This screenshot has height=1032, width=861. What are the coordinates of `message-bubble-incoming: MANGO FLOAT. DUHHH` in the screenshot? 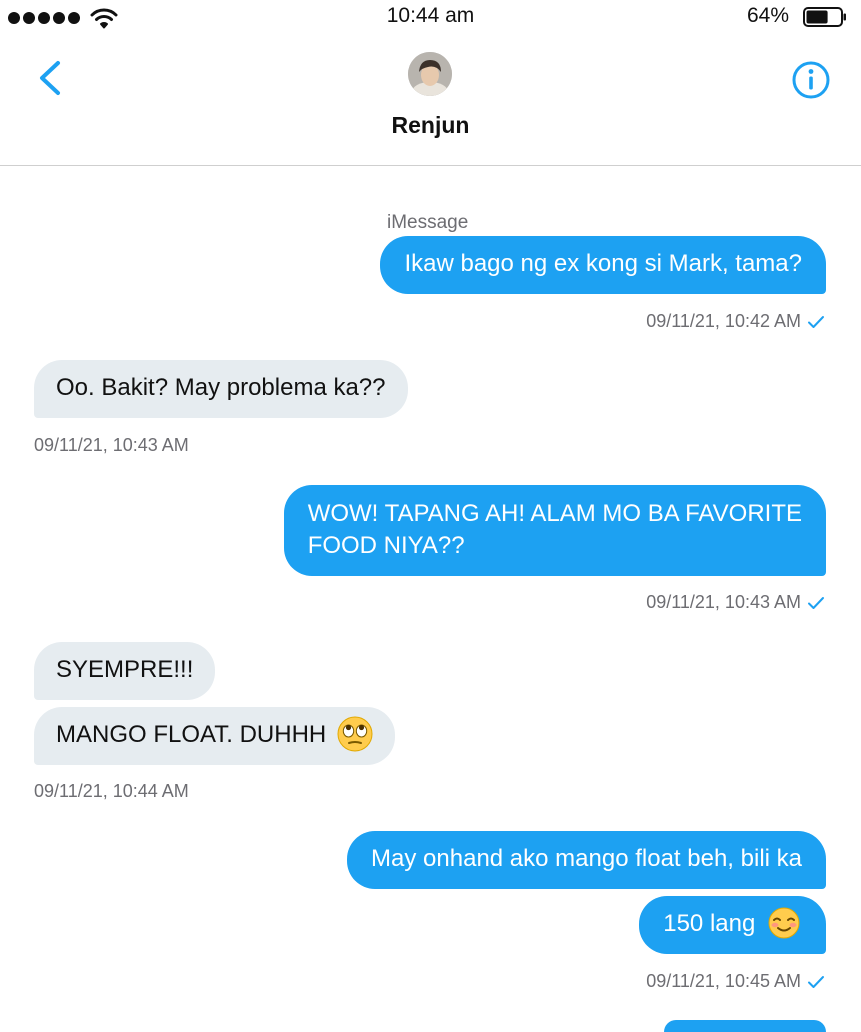 It's located at (214, 736).